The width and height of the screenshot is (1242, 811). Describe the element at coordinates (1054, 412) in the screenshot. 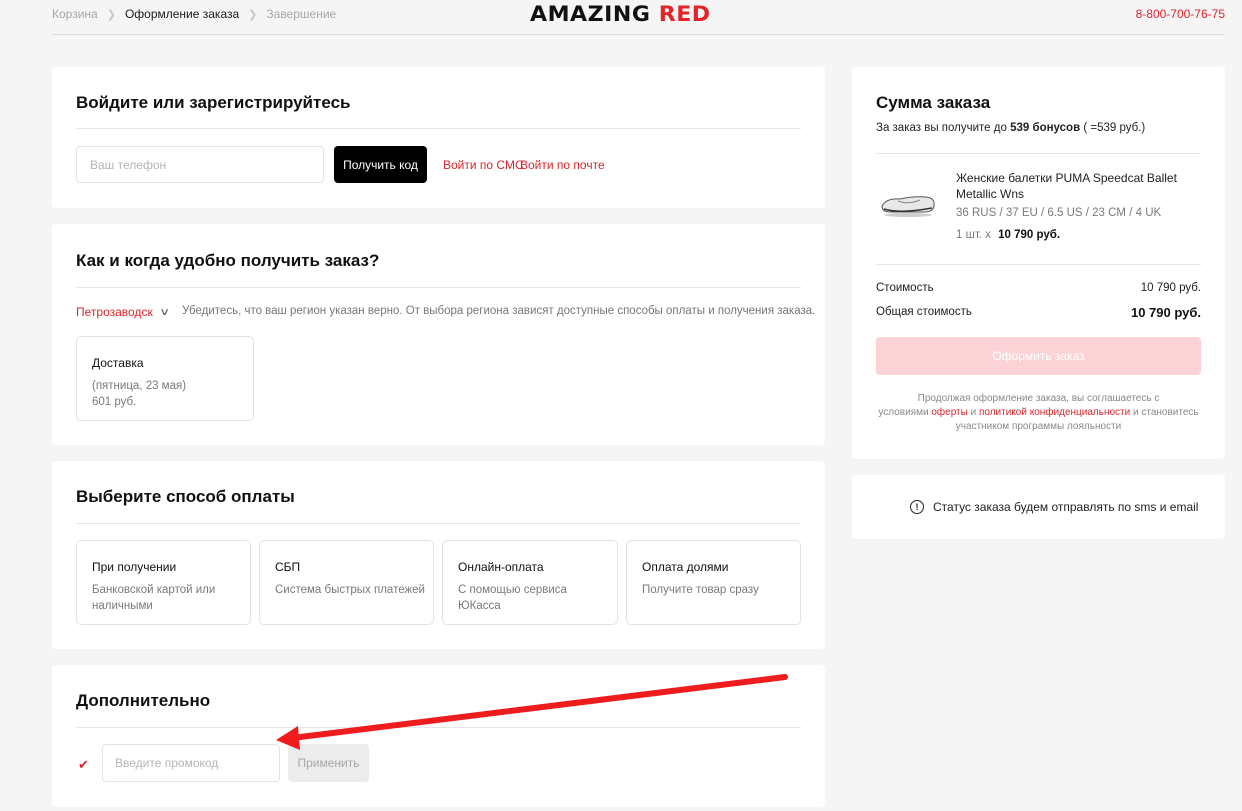

I see `privacy-policy-link: политикой конфиденциальности` at that location.